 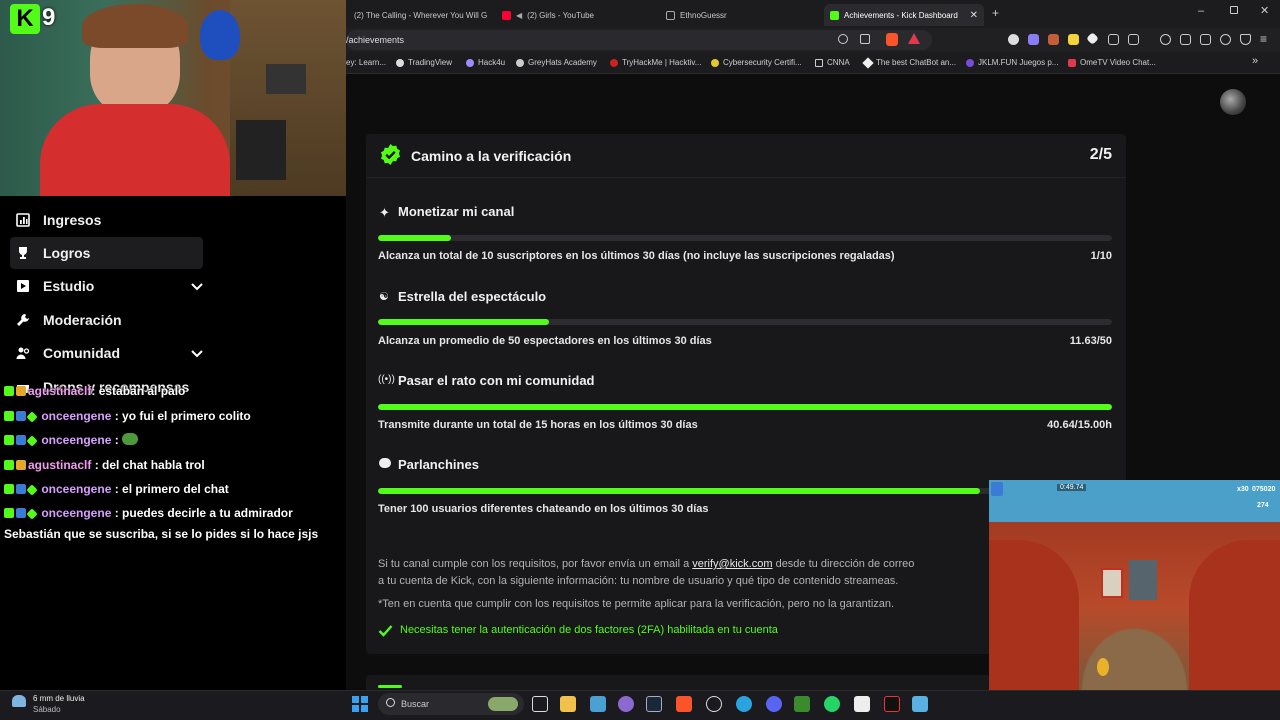 I want to click on sidebar-item-label: Comunidad, so click(x=81, y=353).